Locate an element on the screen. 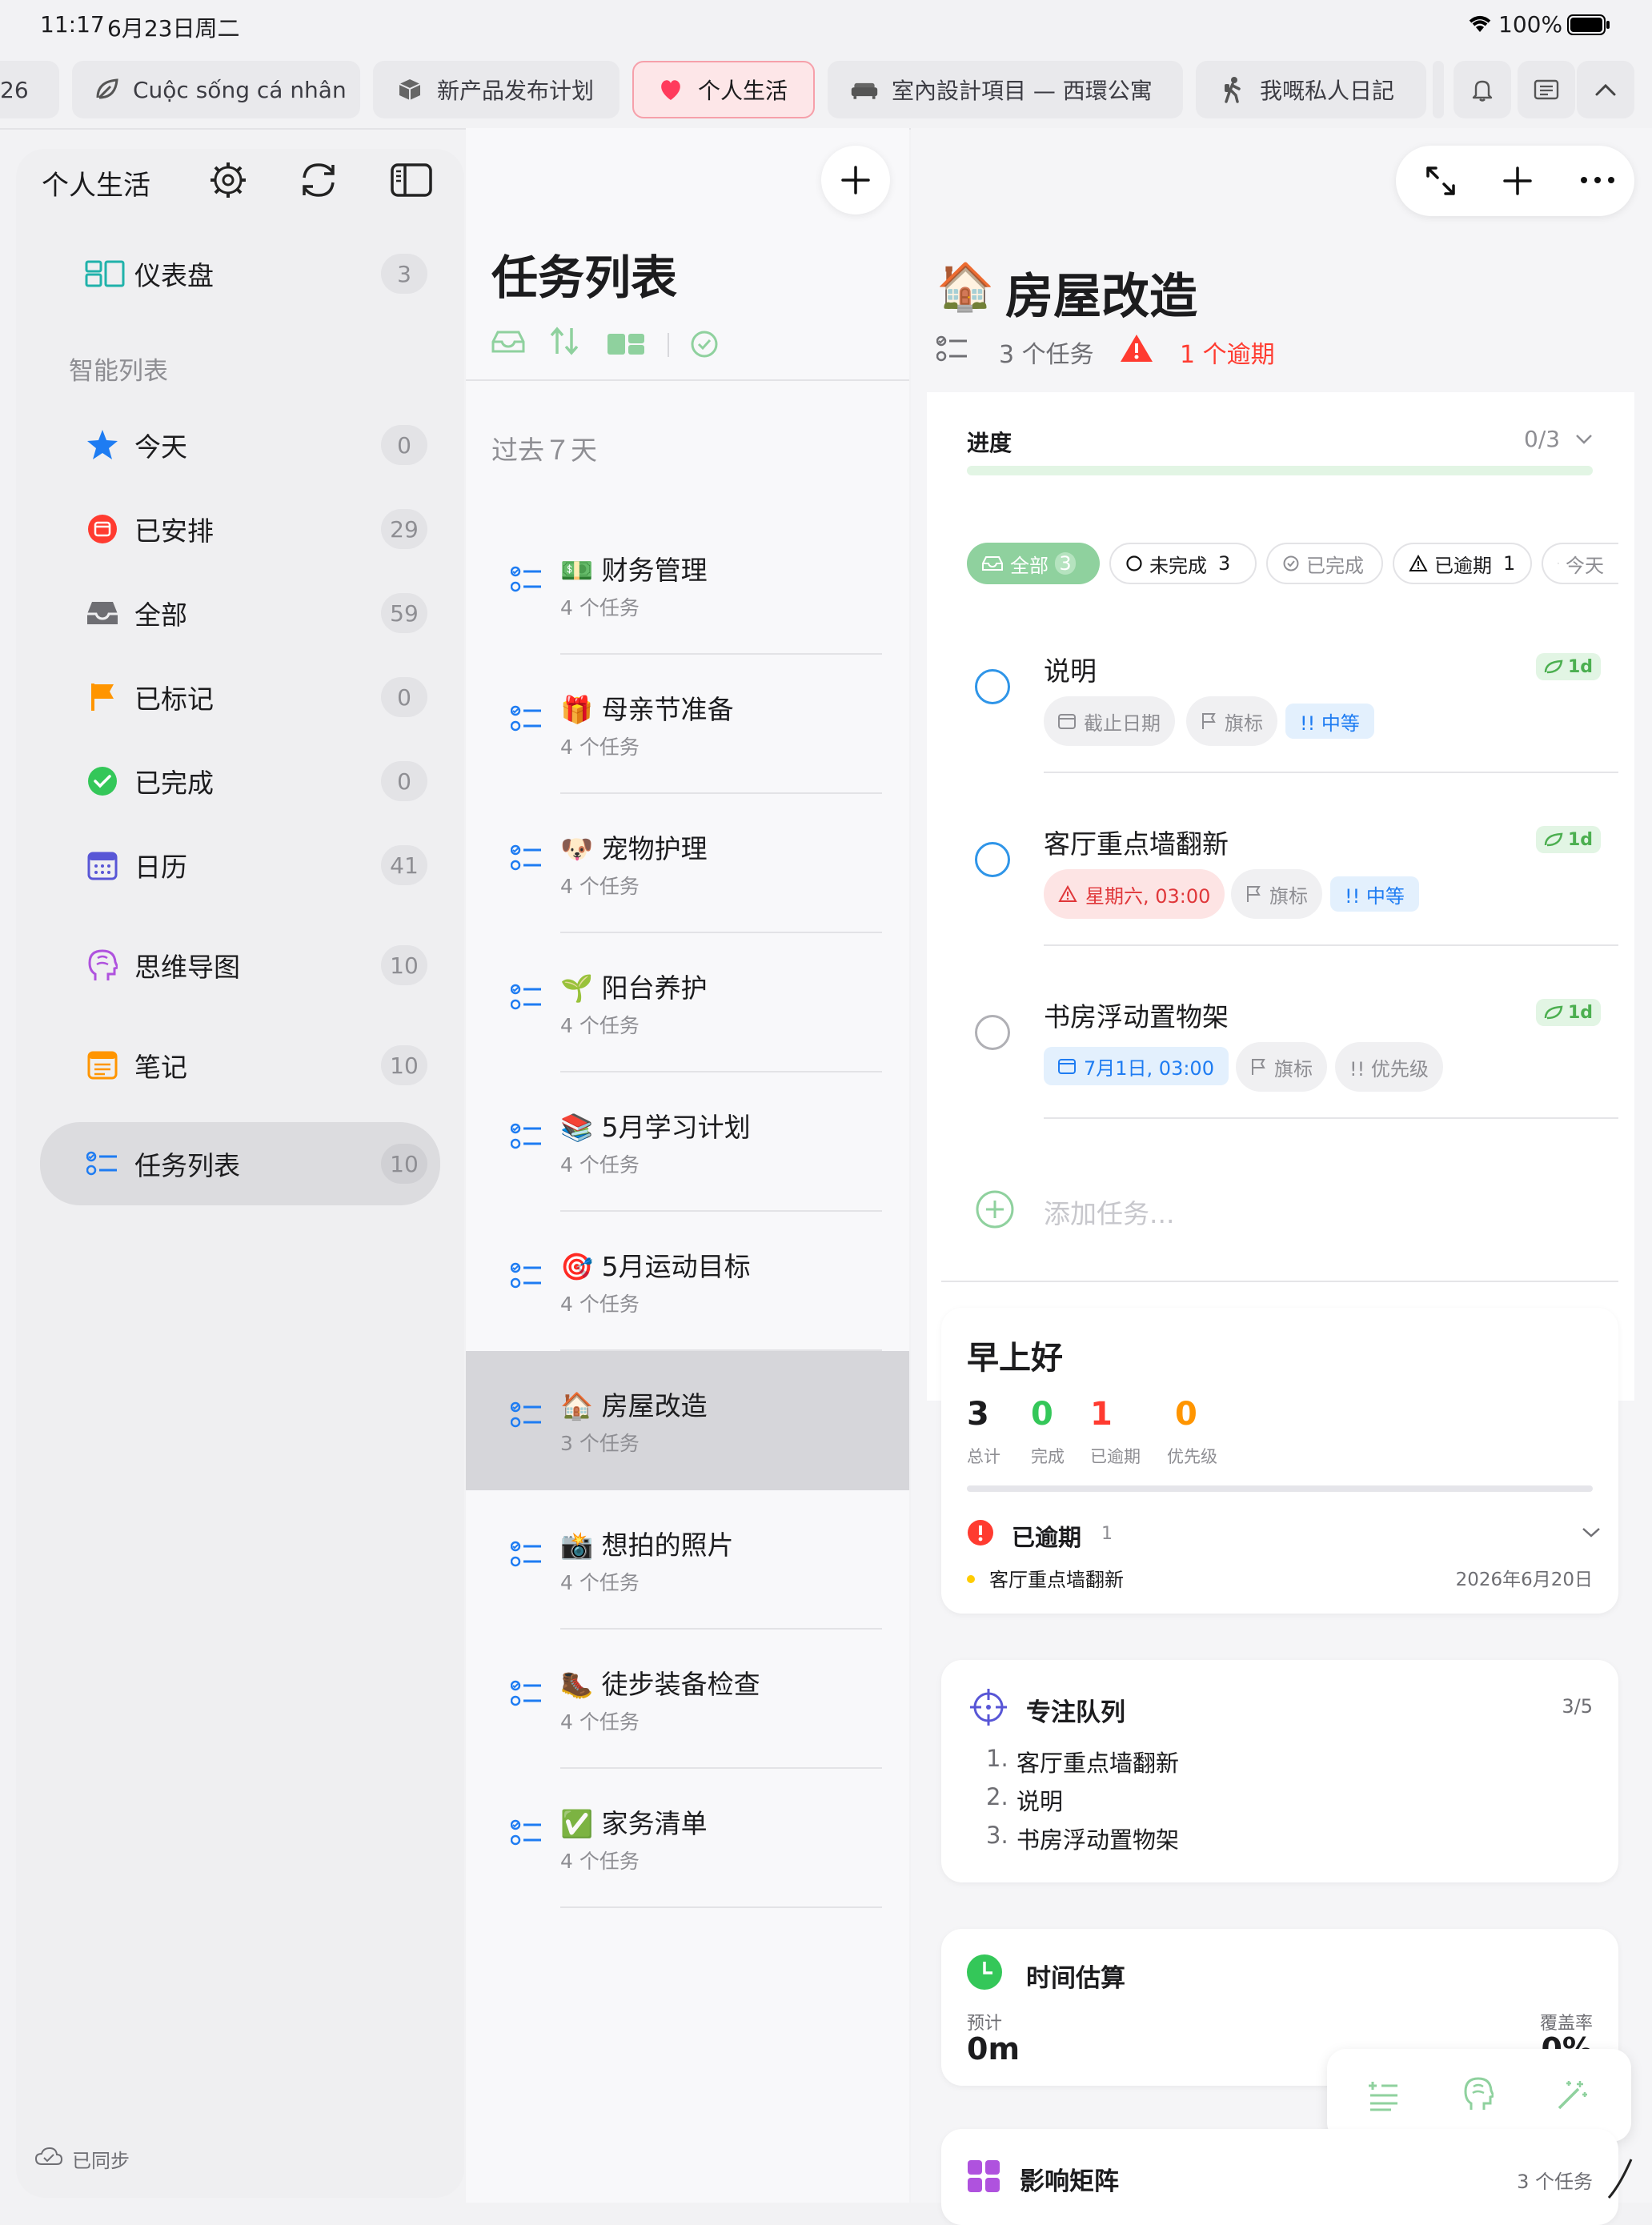 This screenshot has width=1652, height=2225. sidebar-item-label: 全部 is located at coordinates (160, 615).